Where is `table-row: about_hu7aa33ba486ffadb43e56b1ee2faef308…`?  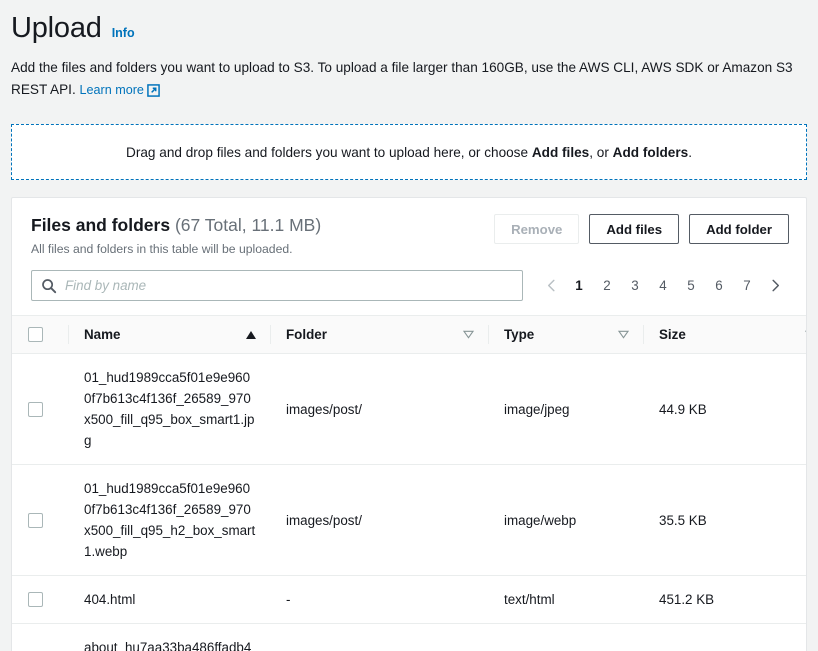
table-row: about_hu7aa33ba486ffadb43e56b1ee2faef308… is located at coordinates (409, 637).